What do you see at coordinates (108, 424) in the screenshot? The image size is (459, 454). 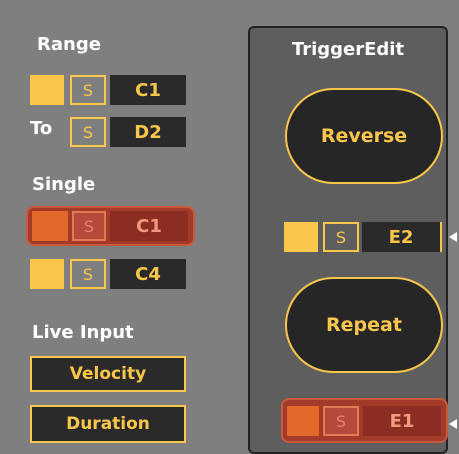 I see `duration-button: Duration` at bounding box center [108, 424].